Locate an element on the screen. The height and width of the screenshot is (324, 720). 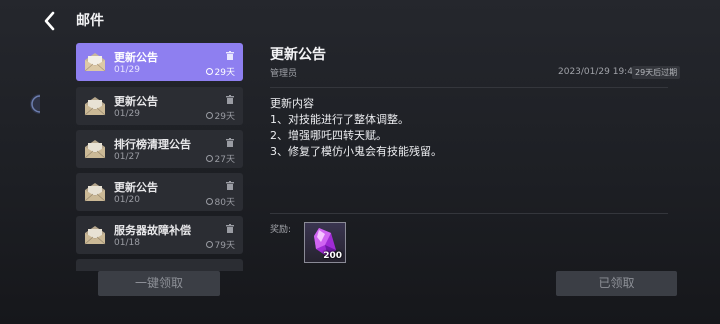
mail-item-title: 服务器故障补偿 is located at coordinates (152, 230).